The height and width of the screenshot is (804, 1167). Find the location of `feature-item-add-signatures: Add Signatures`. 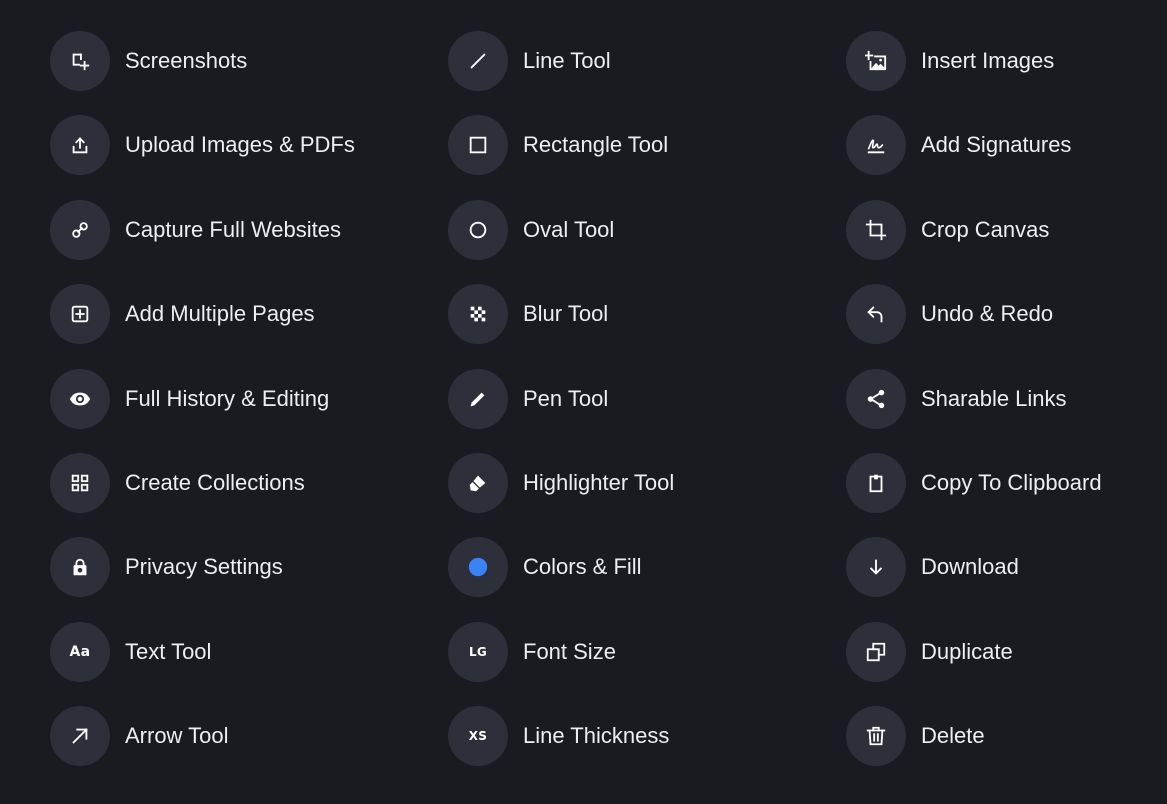

feature-item-add-signatures: Add Signatures is located at coordinates (1006, 145).